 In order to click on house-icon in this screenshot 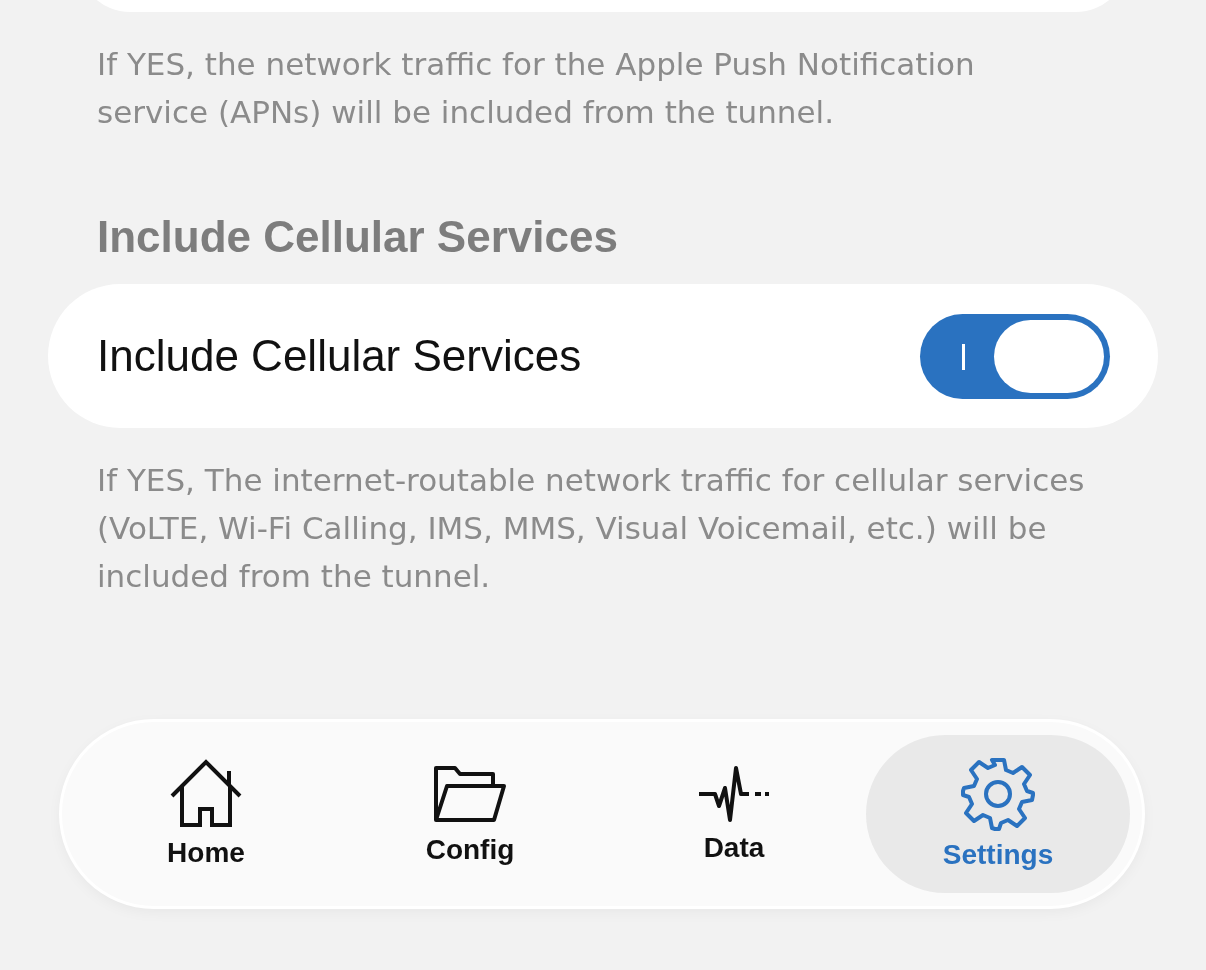, I will do `click(206, 794)`.